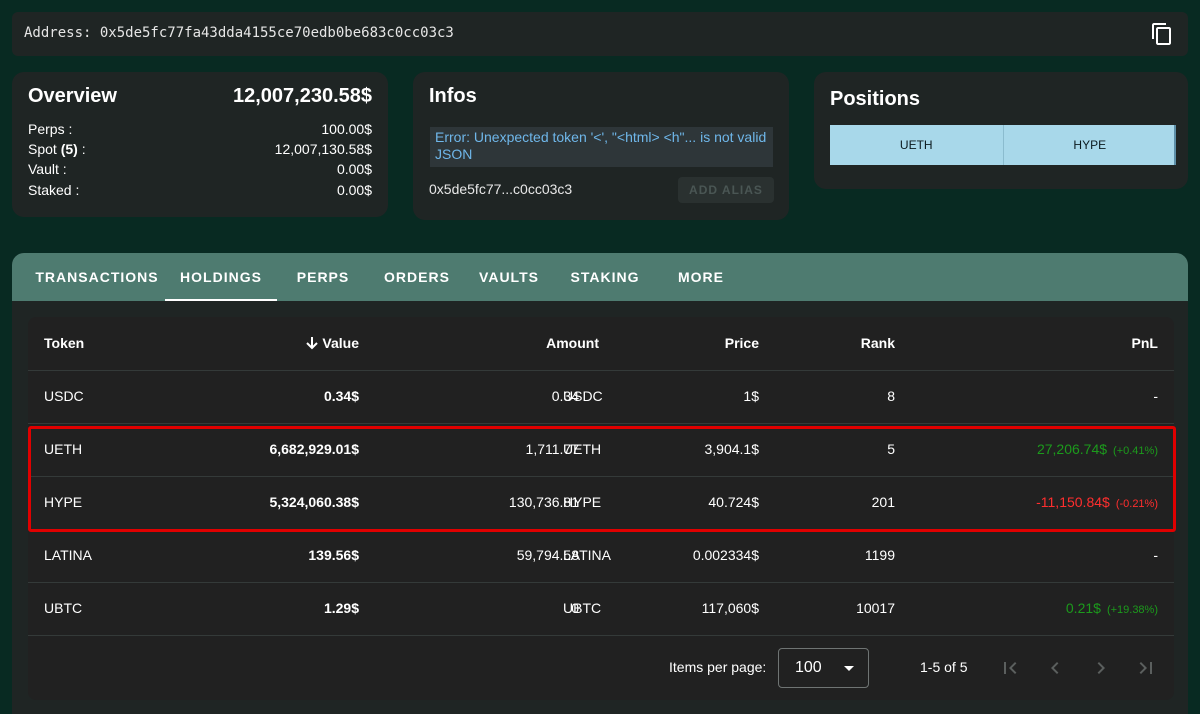 This screenshot has width=1200, height=714. What do you see at coordinates (751, 396) in the screenshot?
I see `price-cell: 1$` at bounding box center [751, 396].